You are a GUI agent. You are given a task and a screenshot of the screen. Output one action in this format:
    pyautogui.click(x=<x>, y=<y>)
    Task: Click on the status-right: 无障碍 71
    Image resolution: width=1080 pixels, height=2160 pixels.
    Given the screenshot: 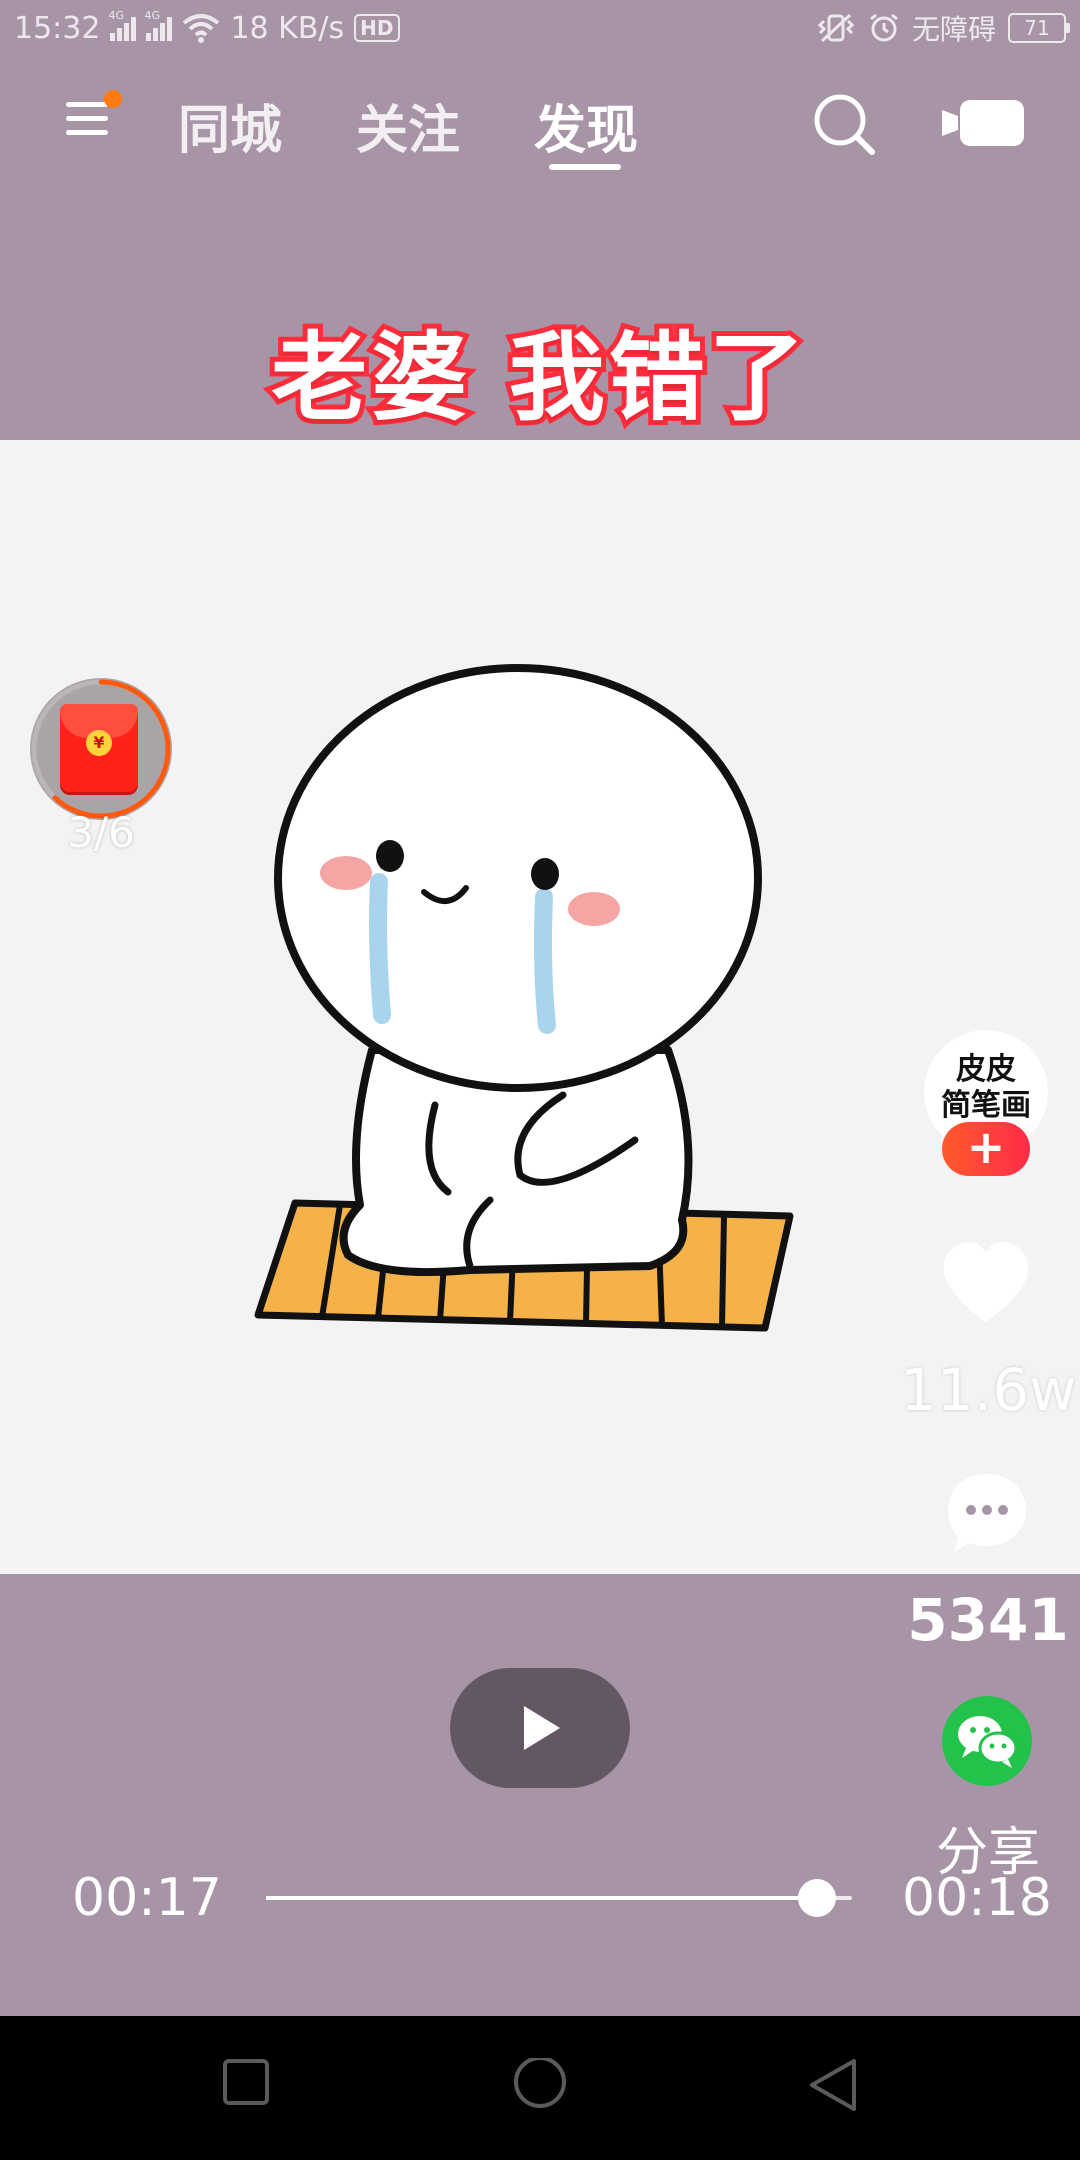 What is the action you would take?
    pyautogui.click(x=943, y=28)
    